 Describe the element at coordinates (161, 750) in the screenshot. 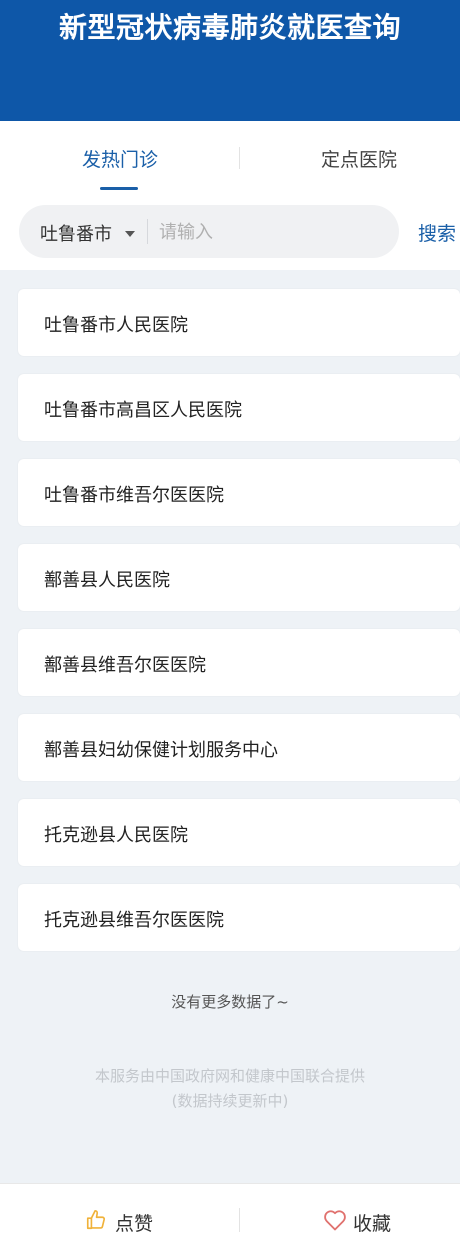

I see `hospital-name: 鄯善县妇幼保健计划服务中心` at that location.